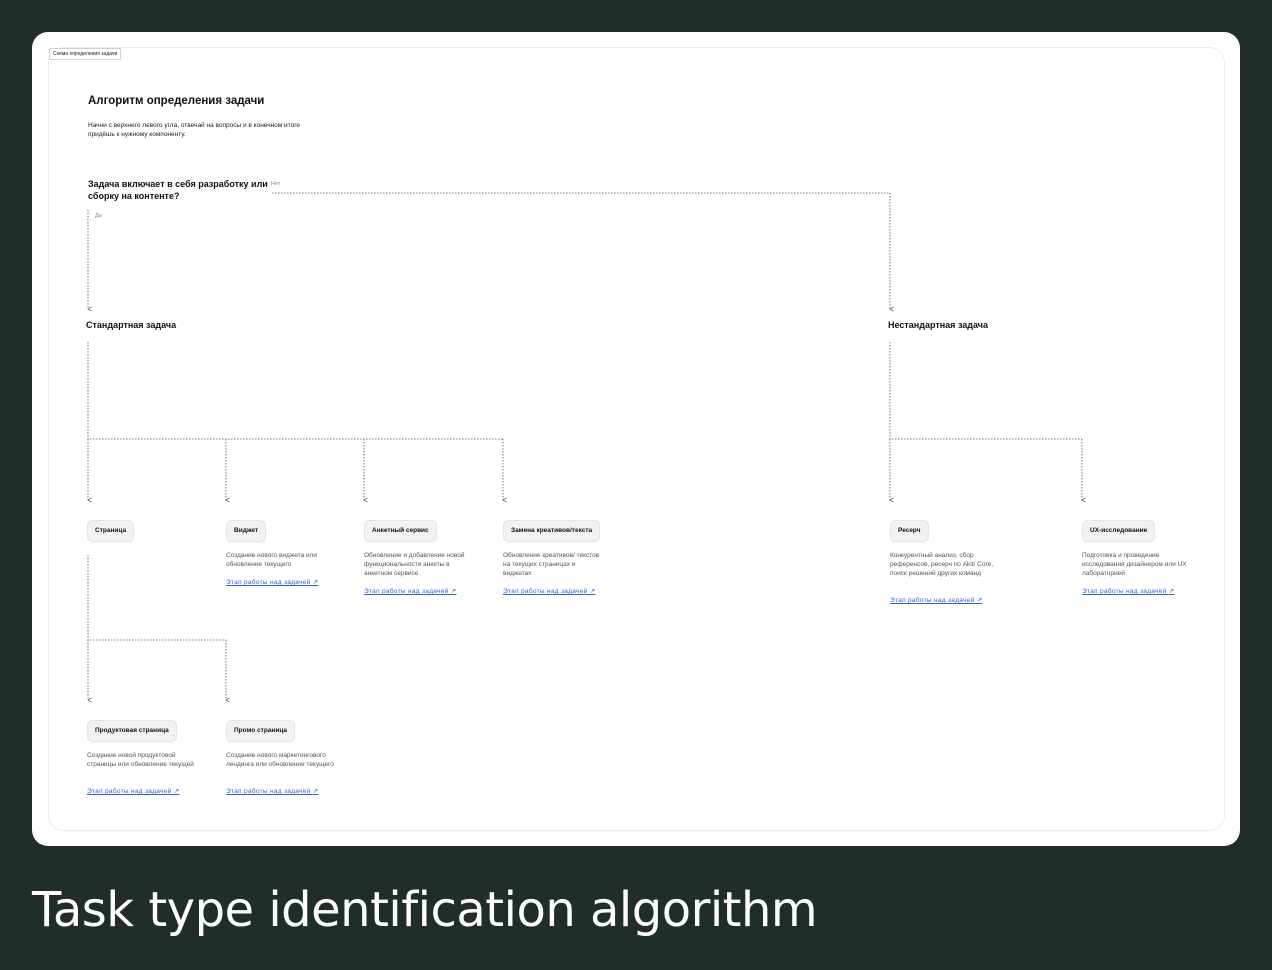  I want to click on node-ux-research: UX-исследование, so click(1119, 531).